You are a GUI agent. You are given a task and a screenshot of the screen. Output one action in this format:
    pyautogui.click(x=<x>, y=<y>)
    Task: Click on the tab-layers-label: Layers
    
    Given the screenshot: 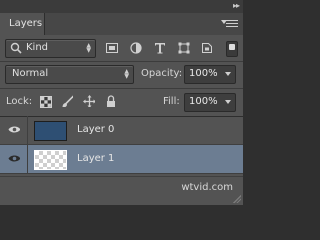 What is the action you would take?
    pyautogui.click(x=26, y=23)
    